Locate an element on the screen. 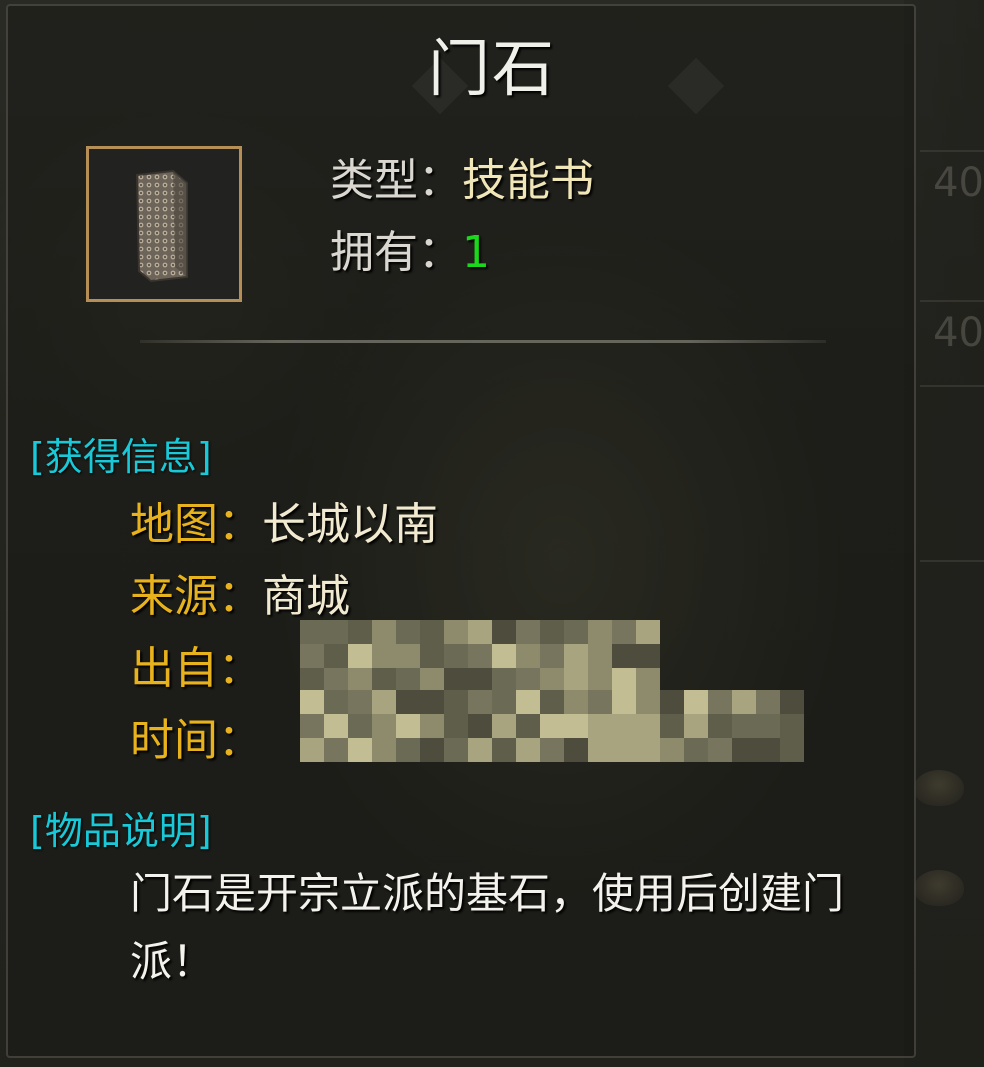 The width and height of the screenshot is (984, 1067). description-section-title: [物品说明] is located at coordinates (121, 831).